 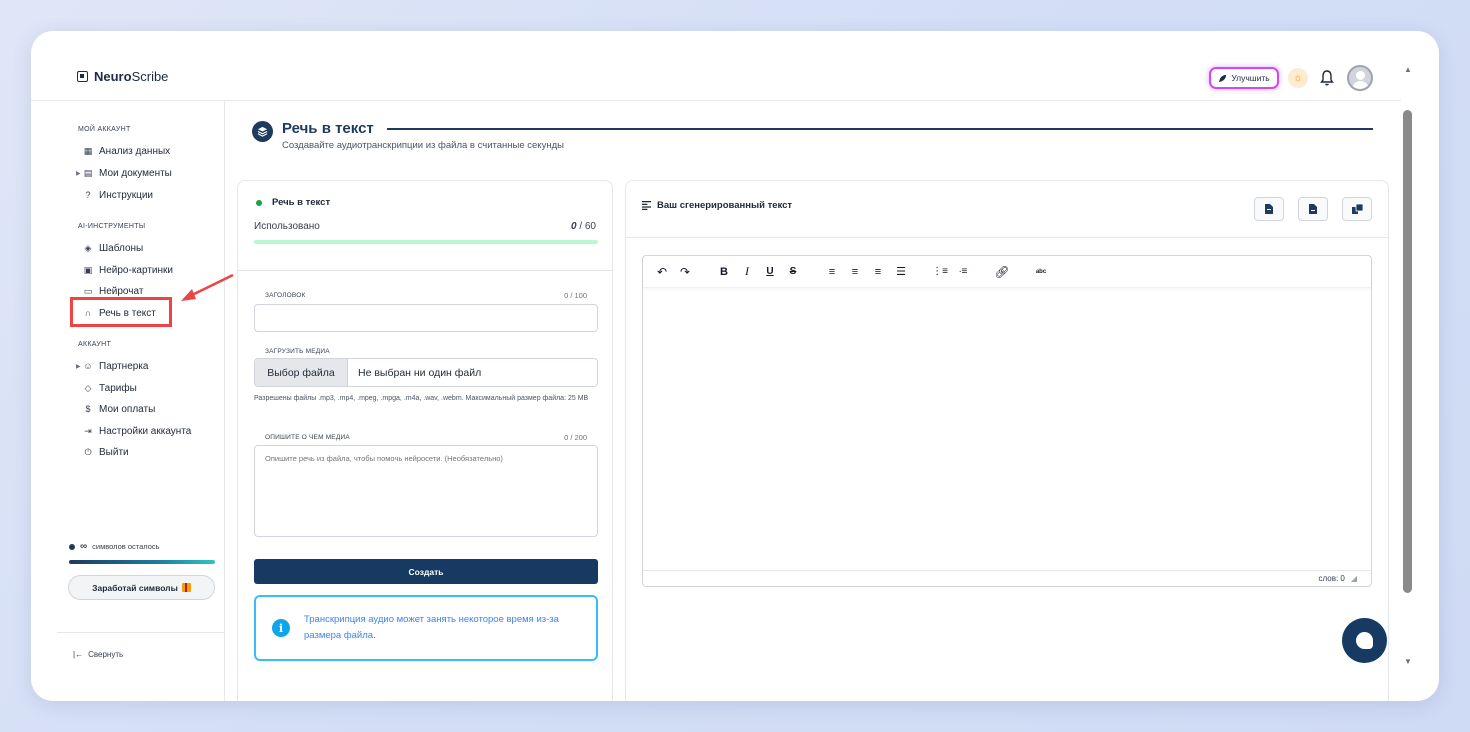 What do you see at coordinates (1360, 78) in the screenshot?
I see `user-avatar` at bounding box center [1360, 78].